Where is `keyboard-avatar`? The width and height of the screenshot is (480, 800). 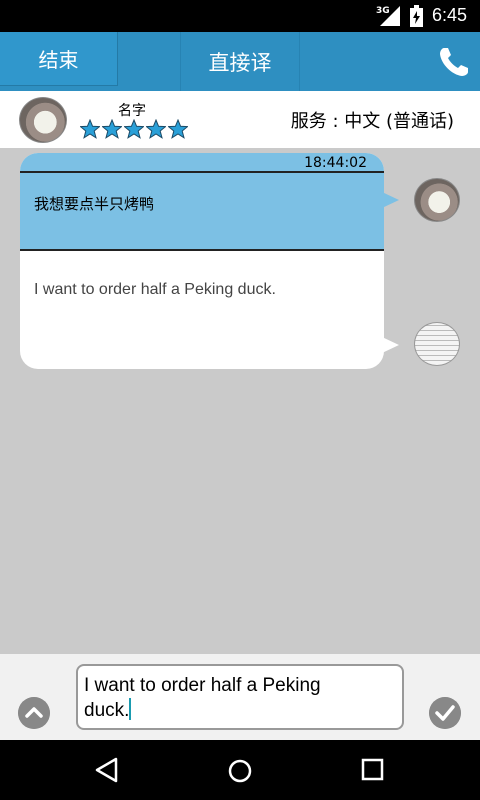
keyboard-avatar is located at coordinates (437, 344).